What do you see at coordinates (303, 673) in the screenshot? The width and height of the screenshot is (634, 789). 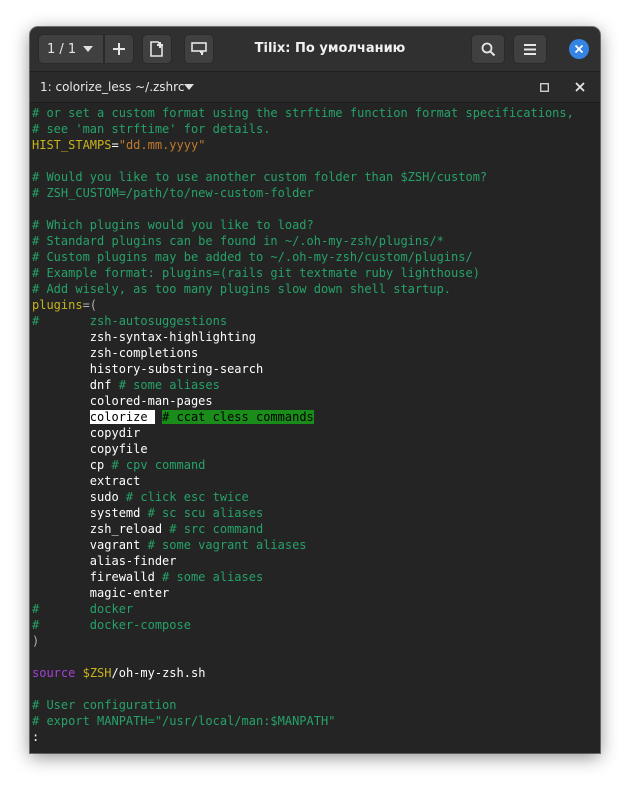 I see `terminal-line: source $ZSH/oh-my-zsh.sh` at bounding box center [303, 673].